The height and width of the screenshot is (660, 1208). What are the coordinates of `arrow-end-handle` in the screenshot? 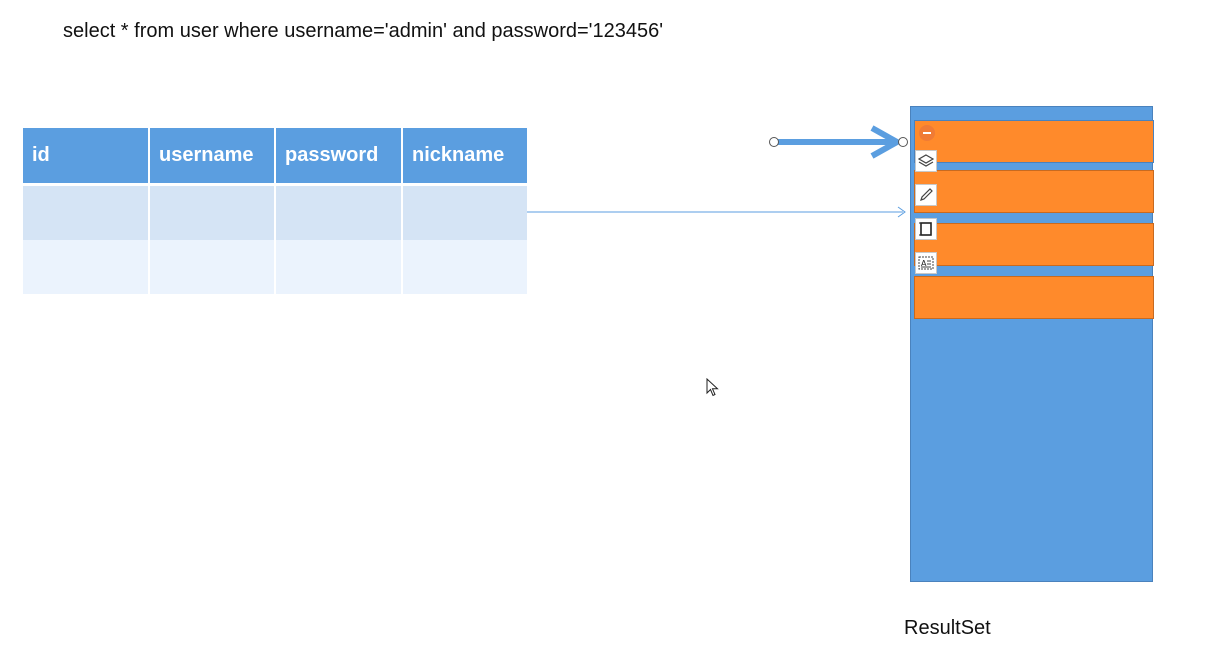 It's located at (903, 142).